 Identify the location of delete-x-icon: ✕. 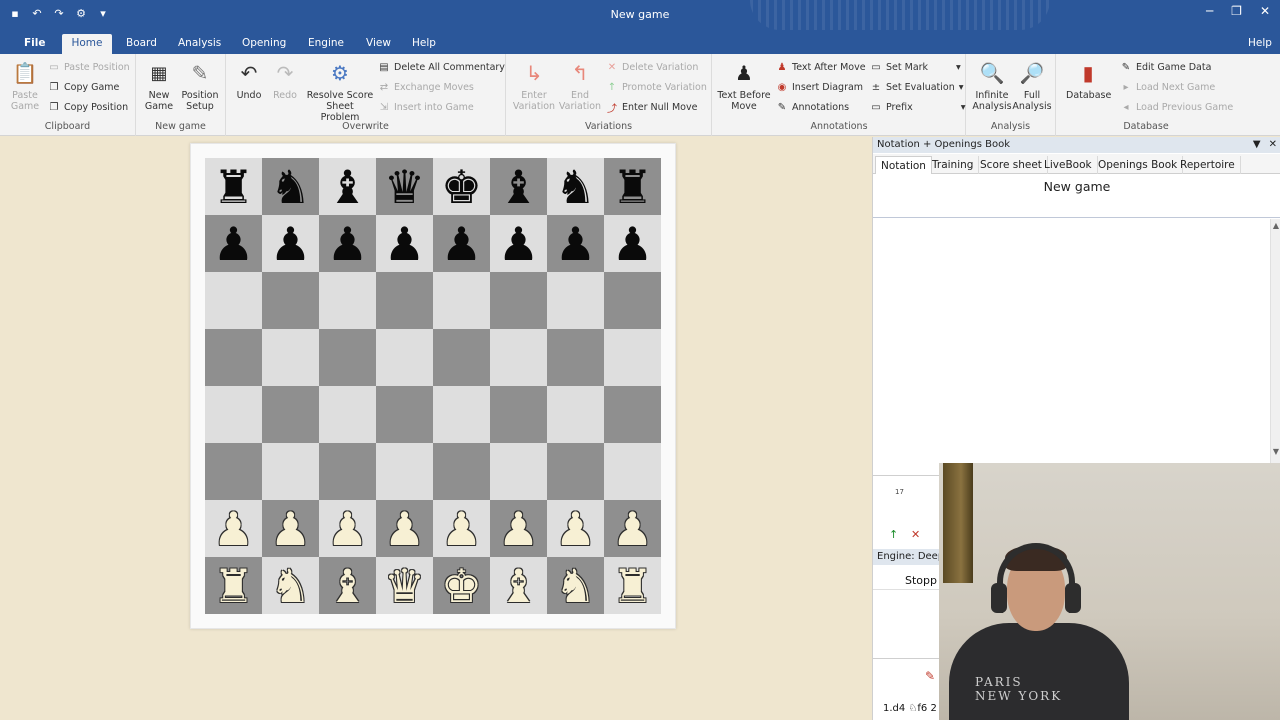
(915, 534).